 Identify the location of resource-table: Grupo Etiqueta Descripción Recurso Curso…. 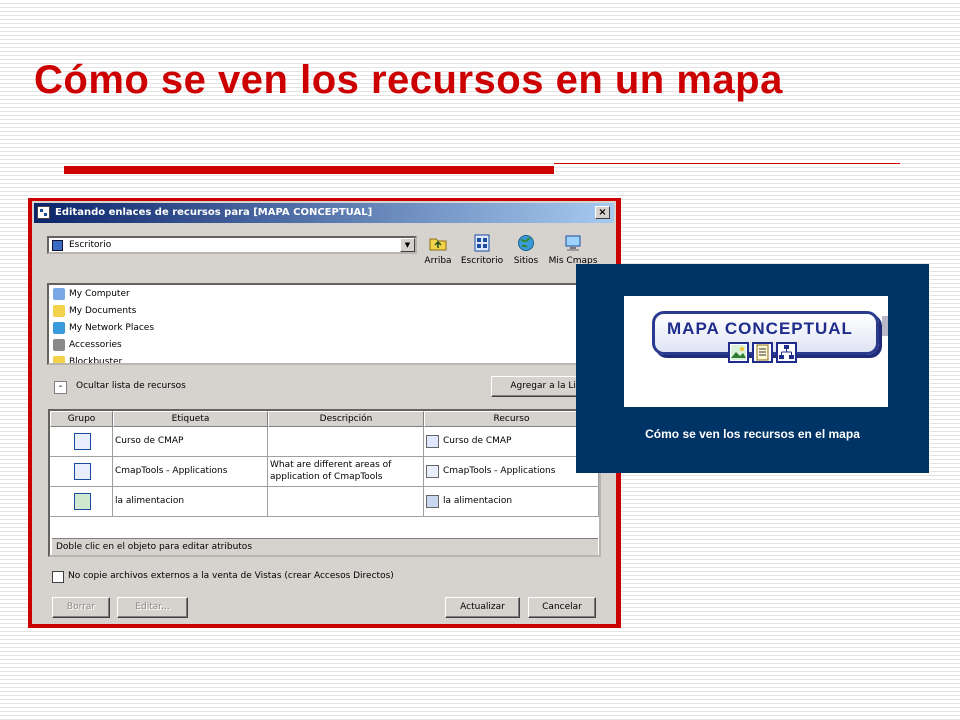
(324, 483).